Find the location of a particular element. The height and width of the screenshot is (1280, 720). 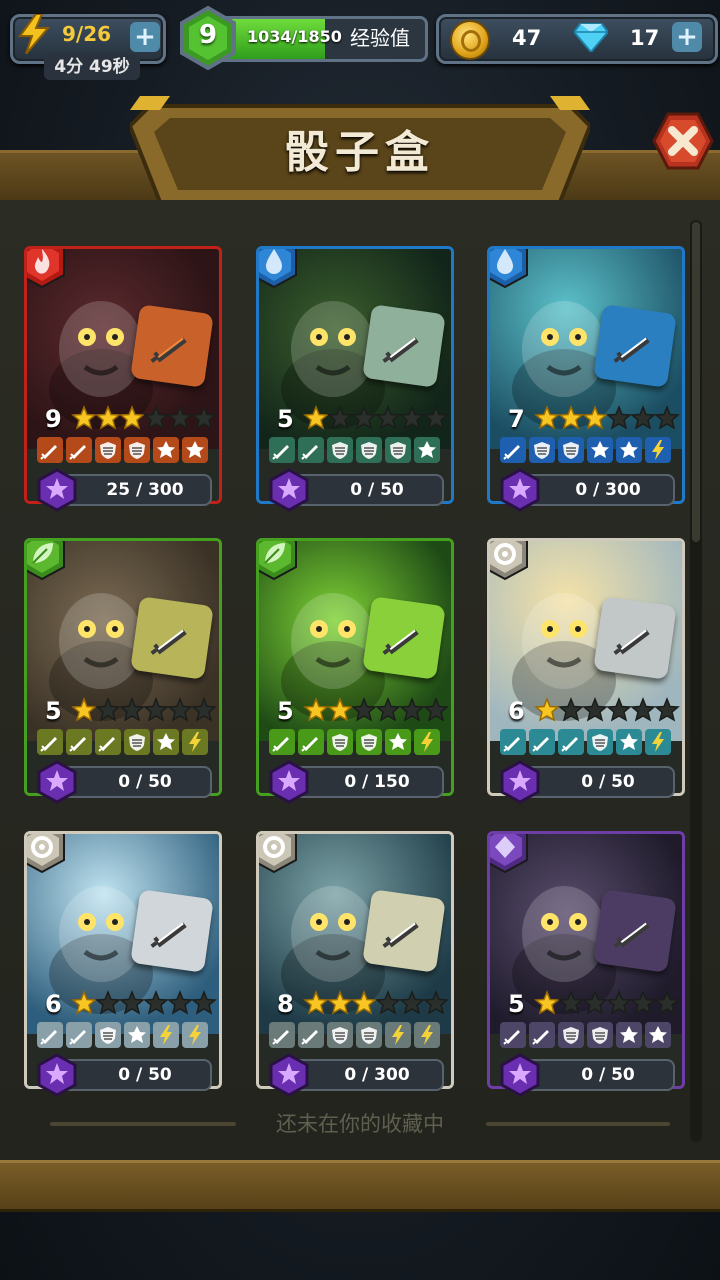

card-level: 5 is located at coordinates (516, 1004).